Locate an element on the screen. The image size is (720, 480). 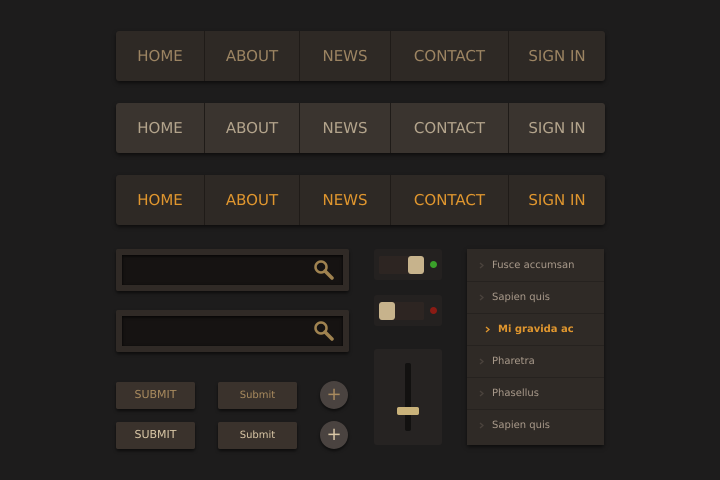
menu-item: Fusce accumsan is located at coordinates (535, 265).